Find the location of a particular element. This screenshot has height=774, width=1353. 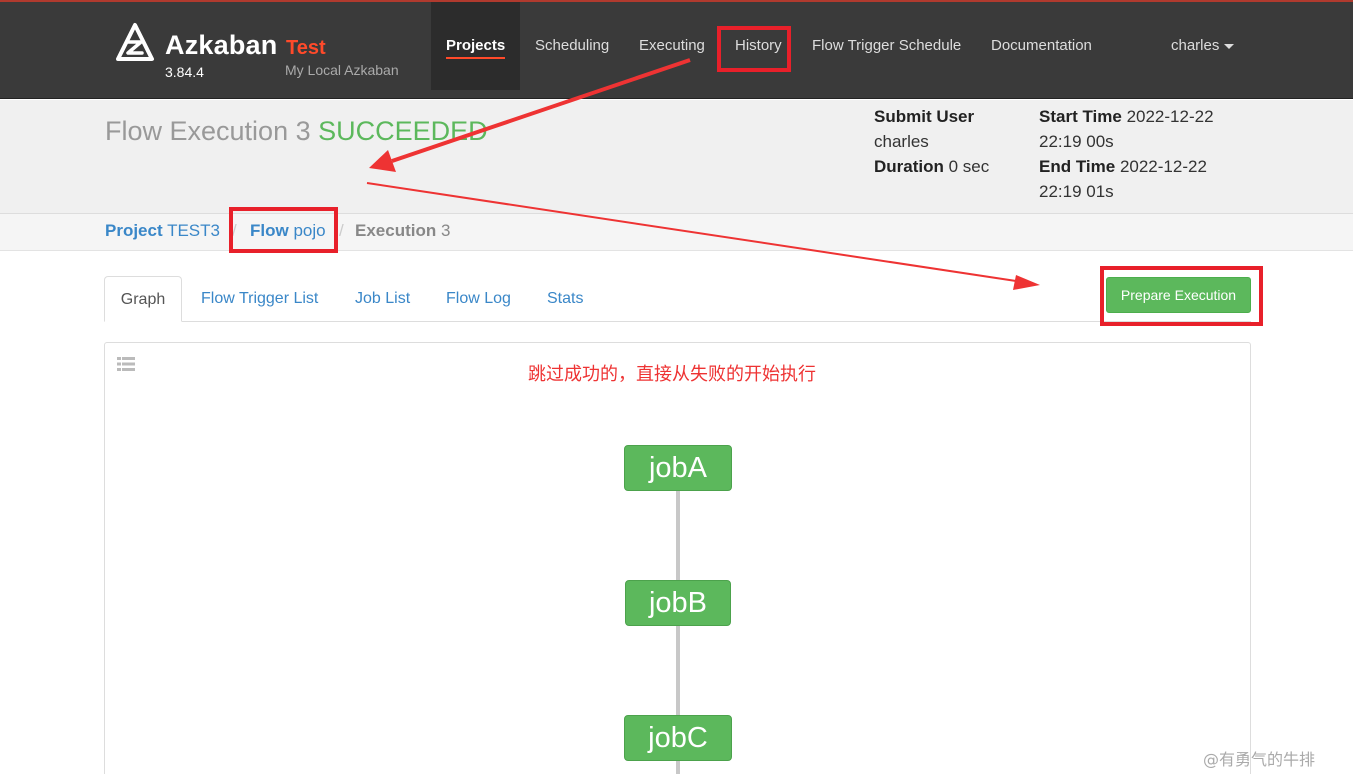

user-name: charles is located at coordinates (1195, 45).